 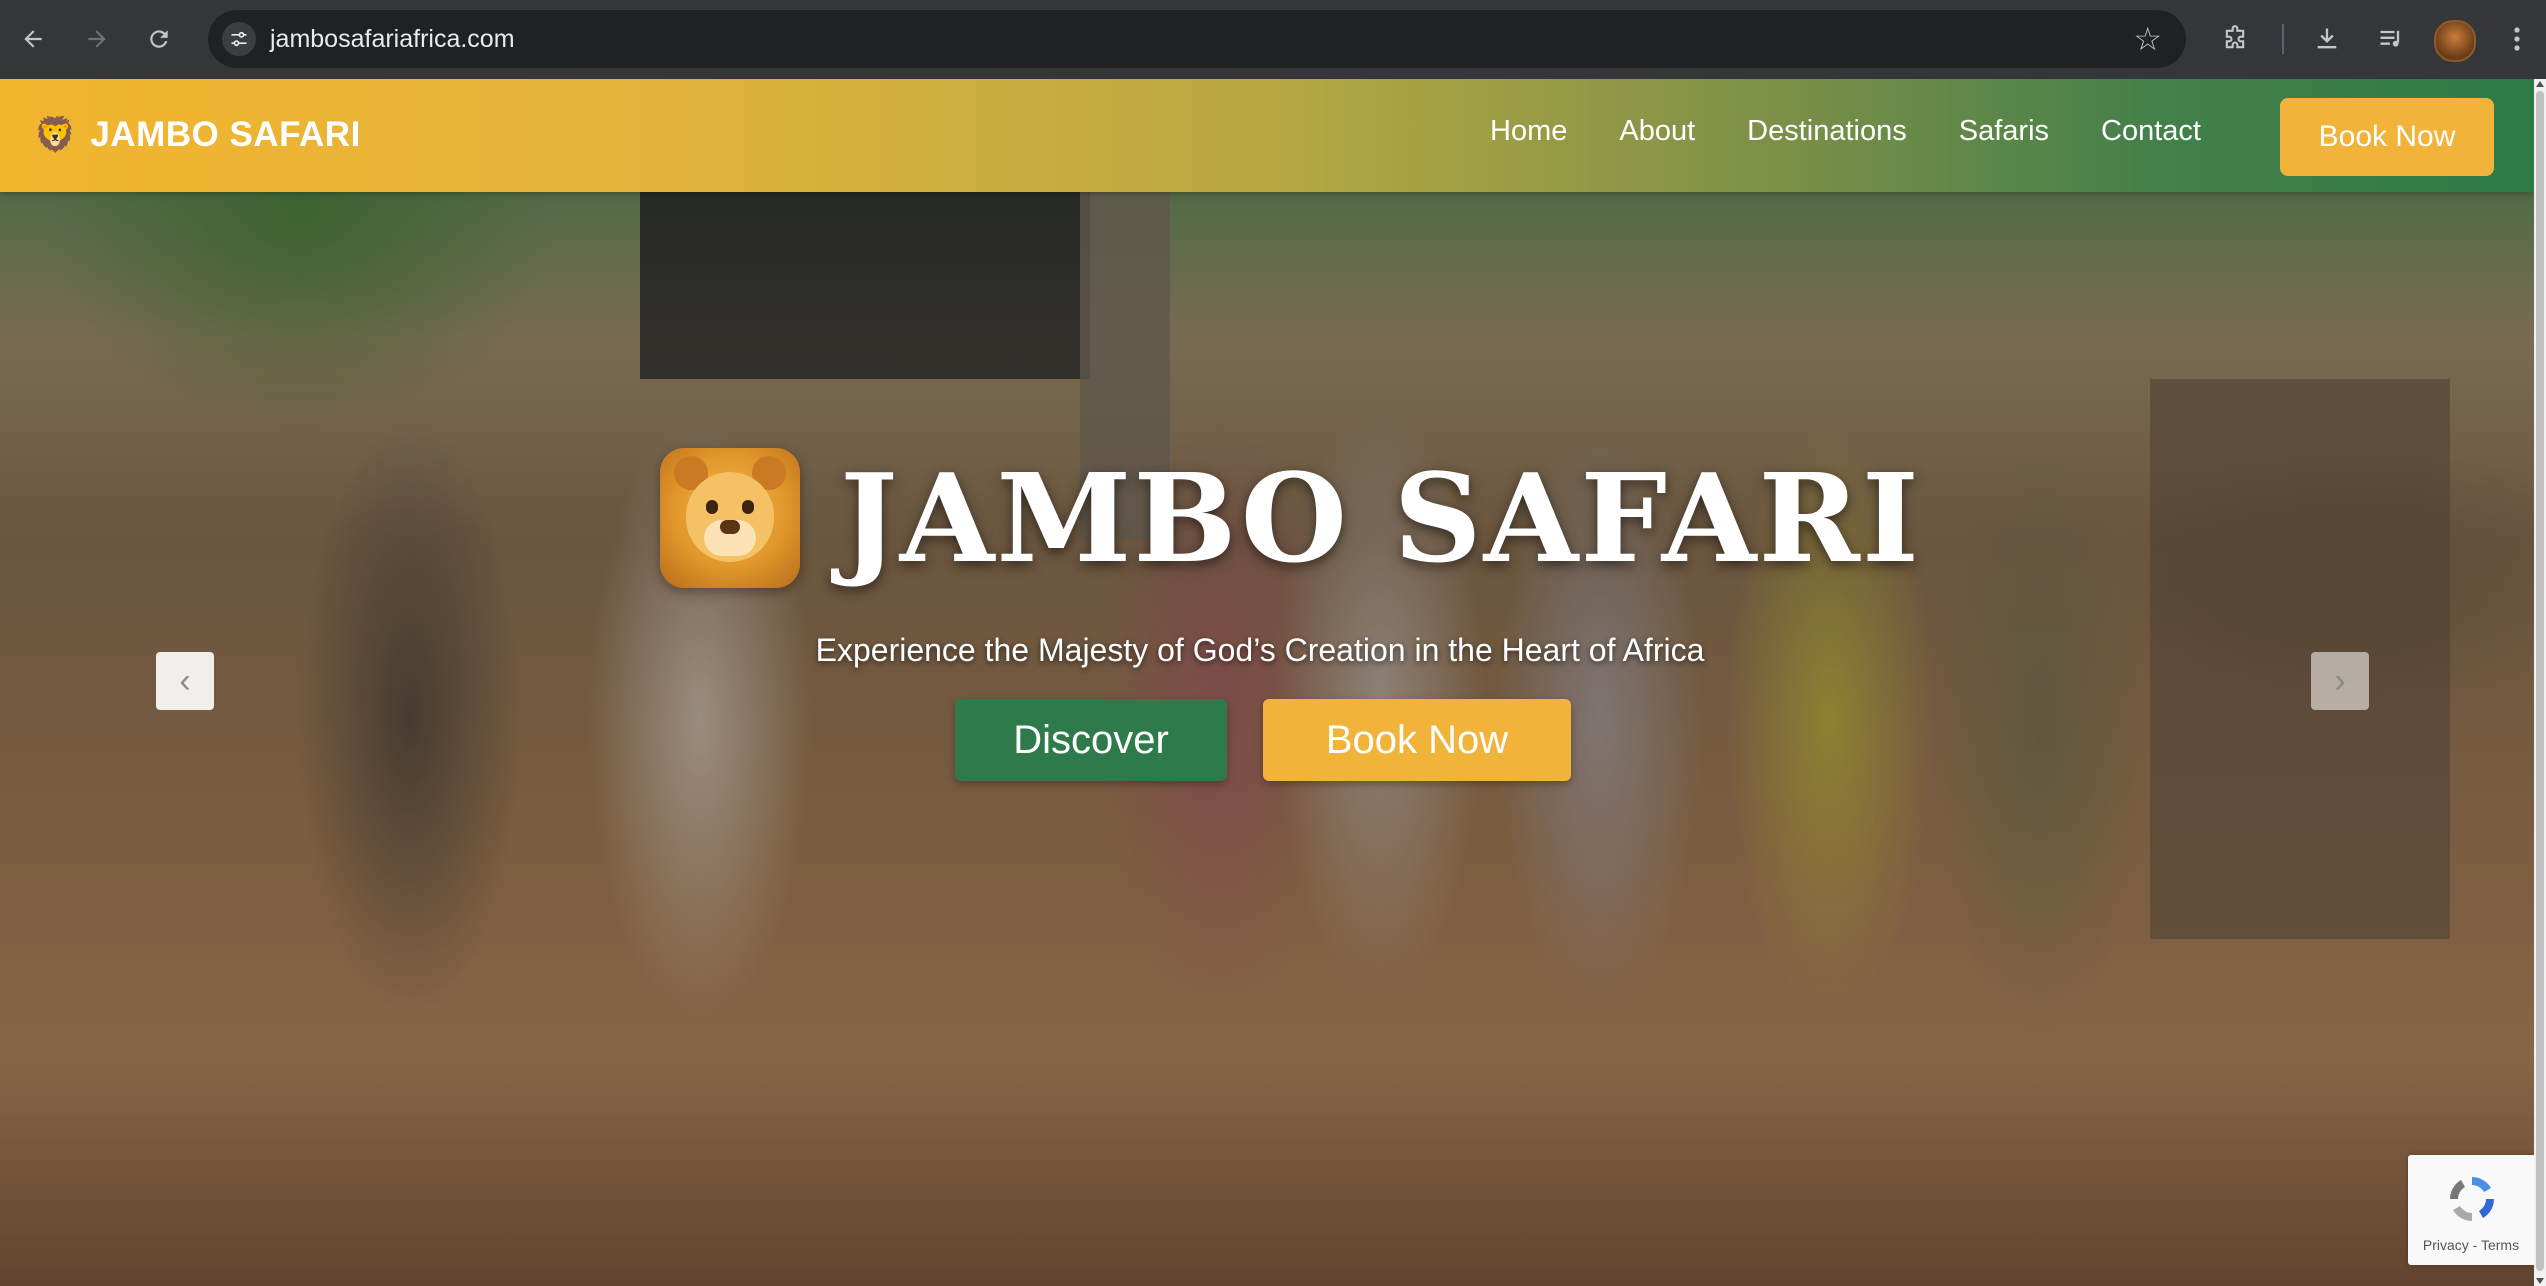 What do you see at coordinates (1417, 740) in the screenshot?
I see `hero-book-now-button: Book Now` at bounding box center [1417, 740].